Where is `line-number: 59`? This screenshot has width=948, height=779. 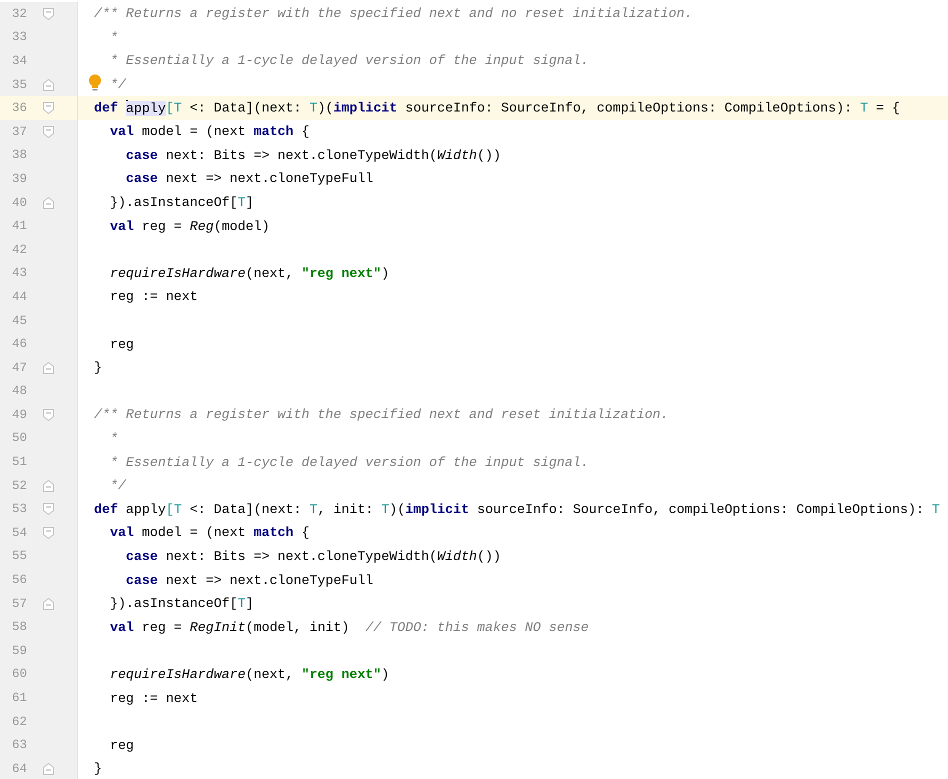
line-number: 59 is located at coordinates (18, 651).